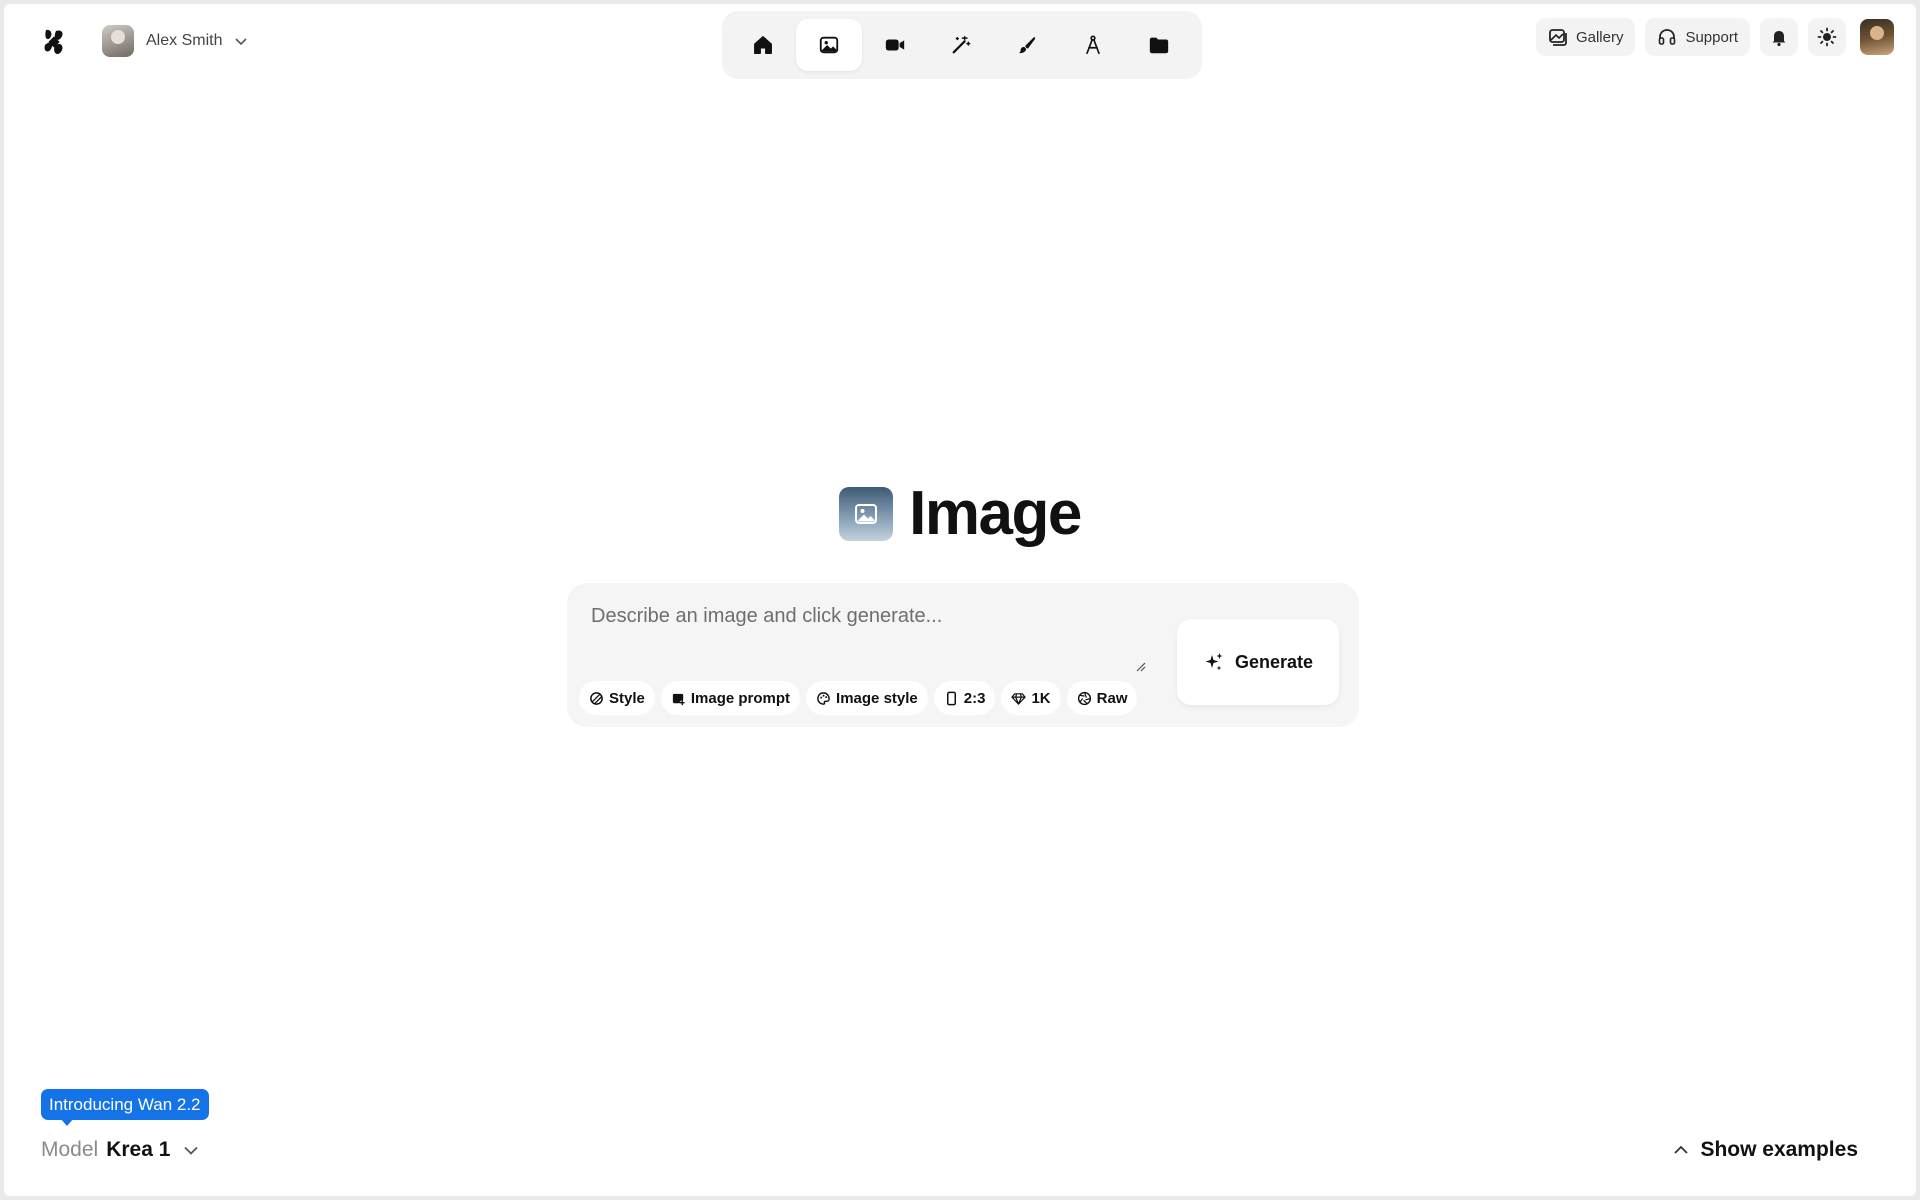 The image size is (1920, 1200). I want to click on generate-button: Generate, so click(1258, 662).